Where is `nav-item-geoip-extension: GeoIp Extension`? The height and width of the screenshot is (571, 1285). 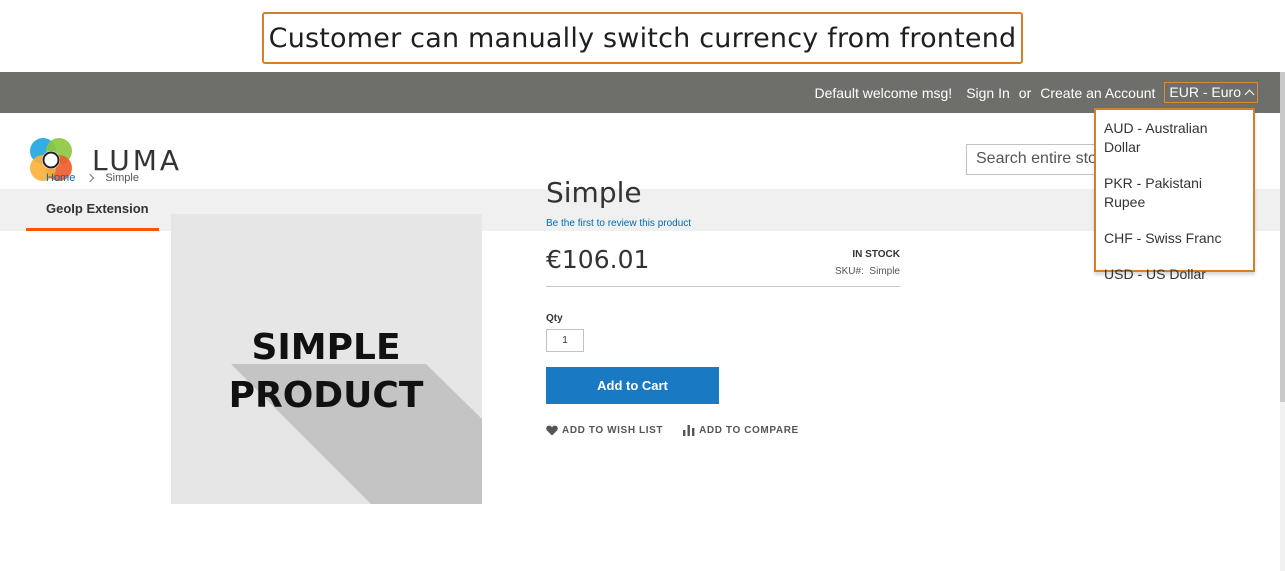
nav-item-geoip-extension: GeoIp Extension is located at coordinates (92, 210).